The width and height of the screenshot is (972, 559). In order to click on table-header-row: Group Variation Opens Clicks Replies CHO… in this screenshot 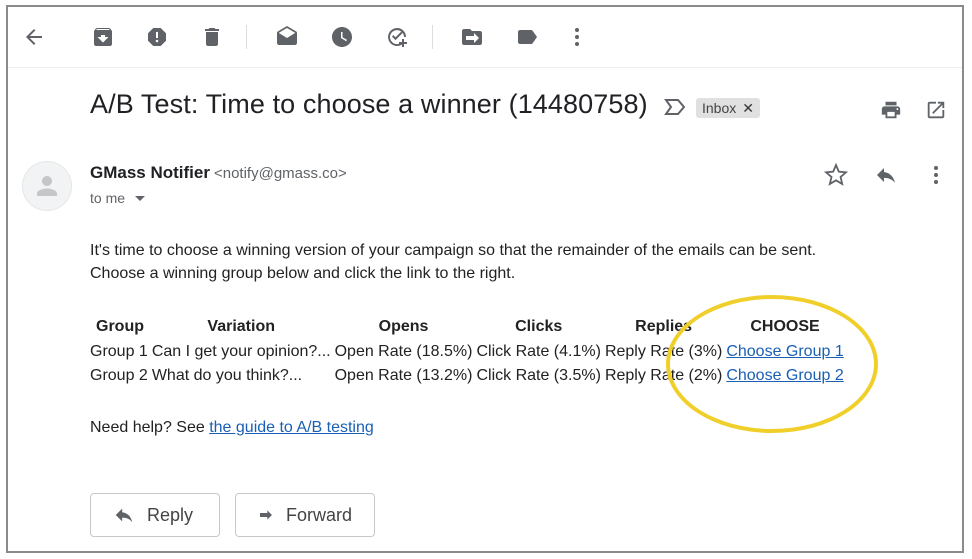, I will do `click(467, 327)`.